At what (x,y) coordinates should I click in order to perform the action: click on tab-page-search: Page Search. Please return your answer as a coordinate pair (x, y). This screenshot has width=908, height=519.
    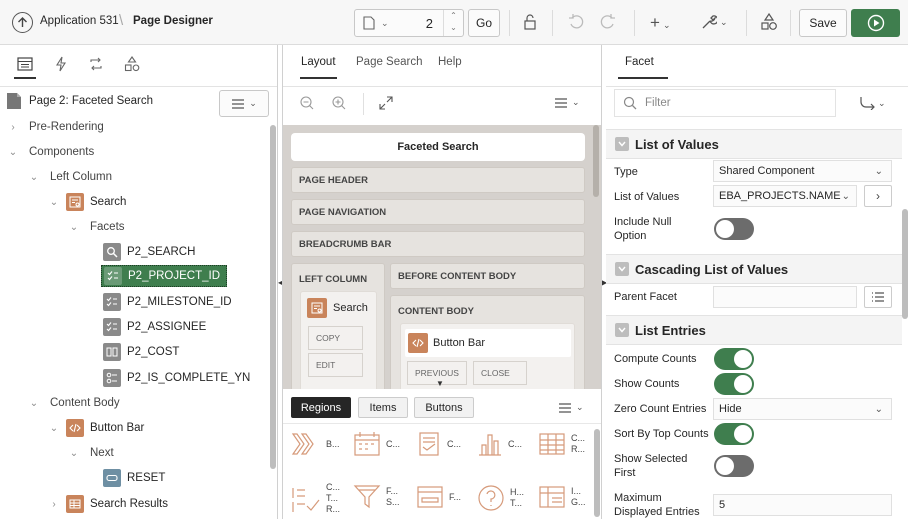
    Looking at the image, I should click on (389, 62).